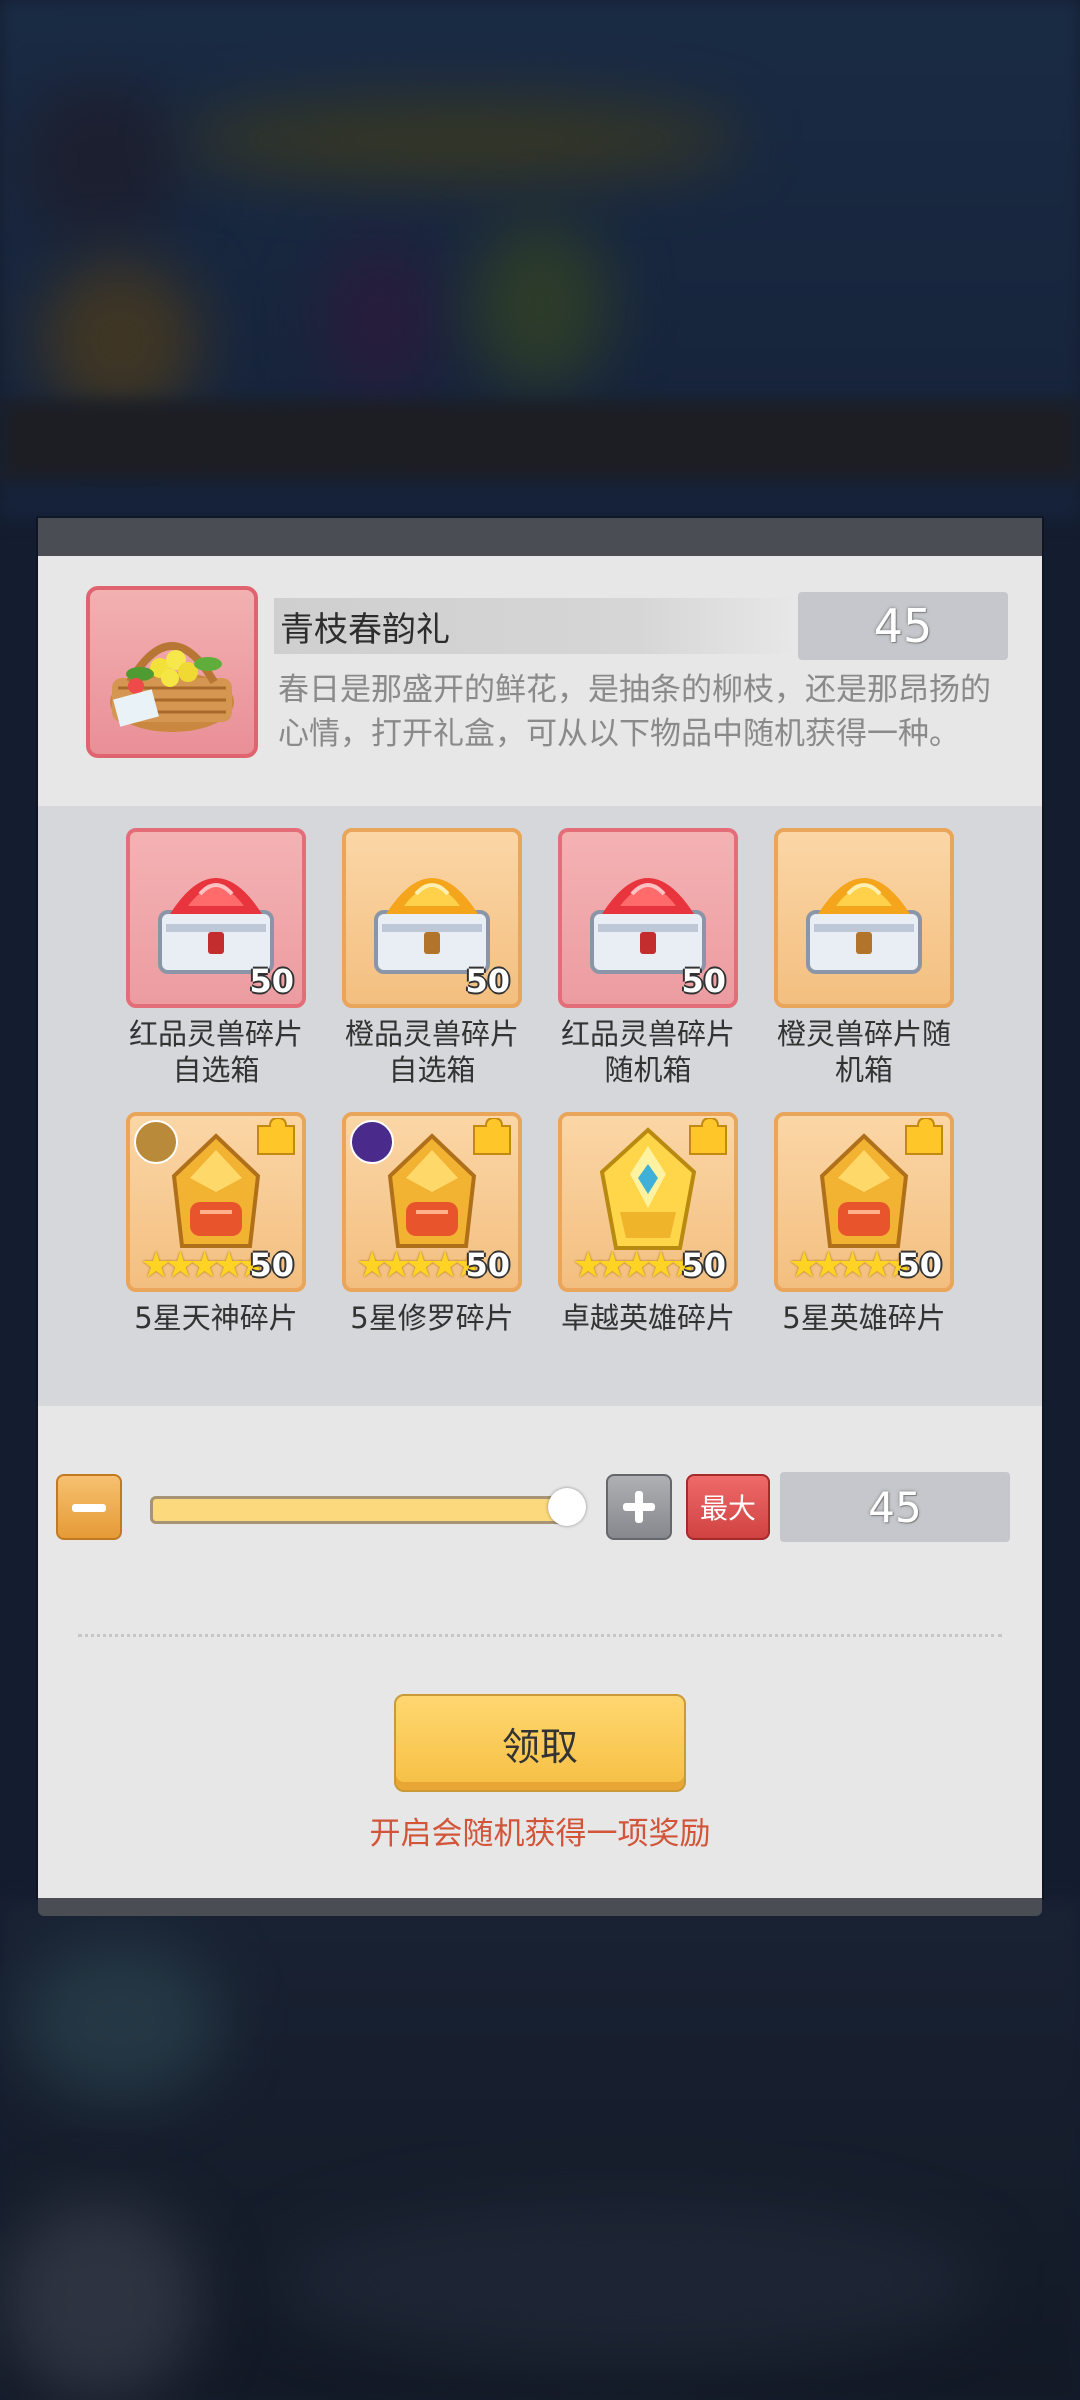 The height and width of the screenshot is (2400, 1080). What do you see at coordinates (647, 1052) in the screenshot?
I see `reward-label: 红品灵兽碎片随机箱` at bounding box center [647, 1052].